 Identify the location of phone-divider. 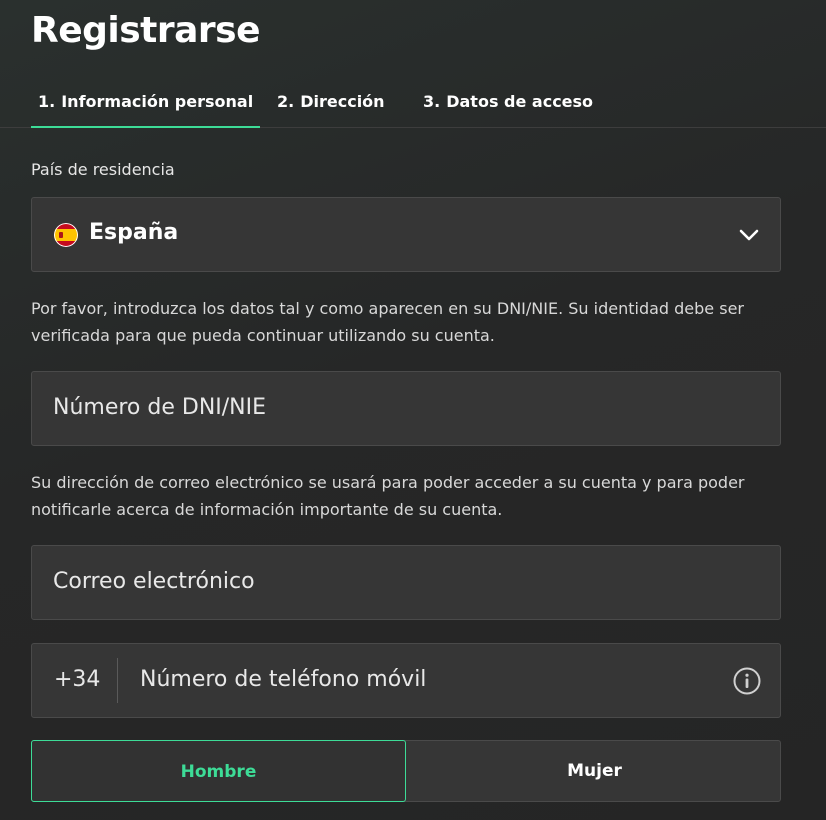
(117, 680).